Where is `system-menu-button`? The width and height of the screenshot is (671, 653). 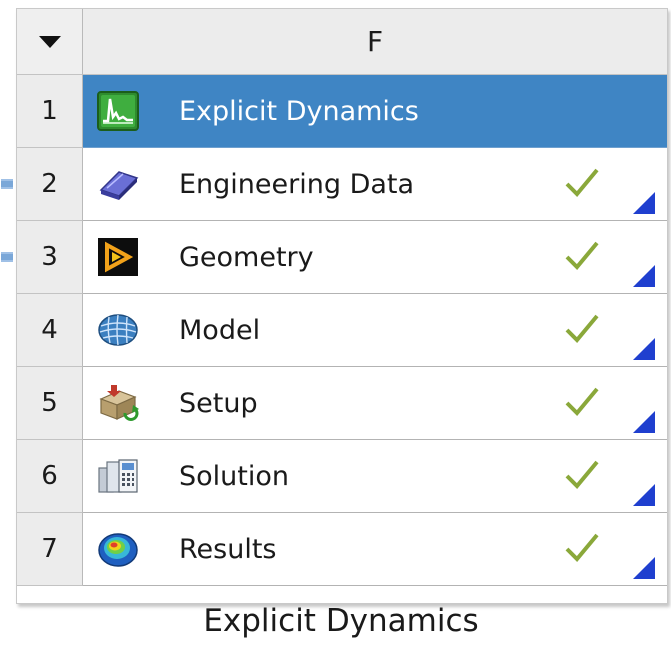
system-menu-button is located at coordinates (50, 42).